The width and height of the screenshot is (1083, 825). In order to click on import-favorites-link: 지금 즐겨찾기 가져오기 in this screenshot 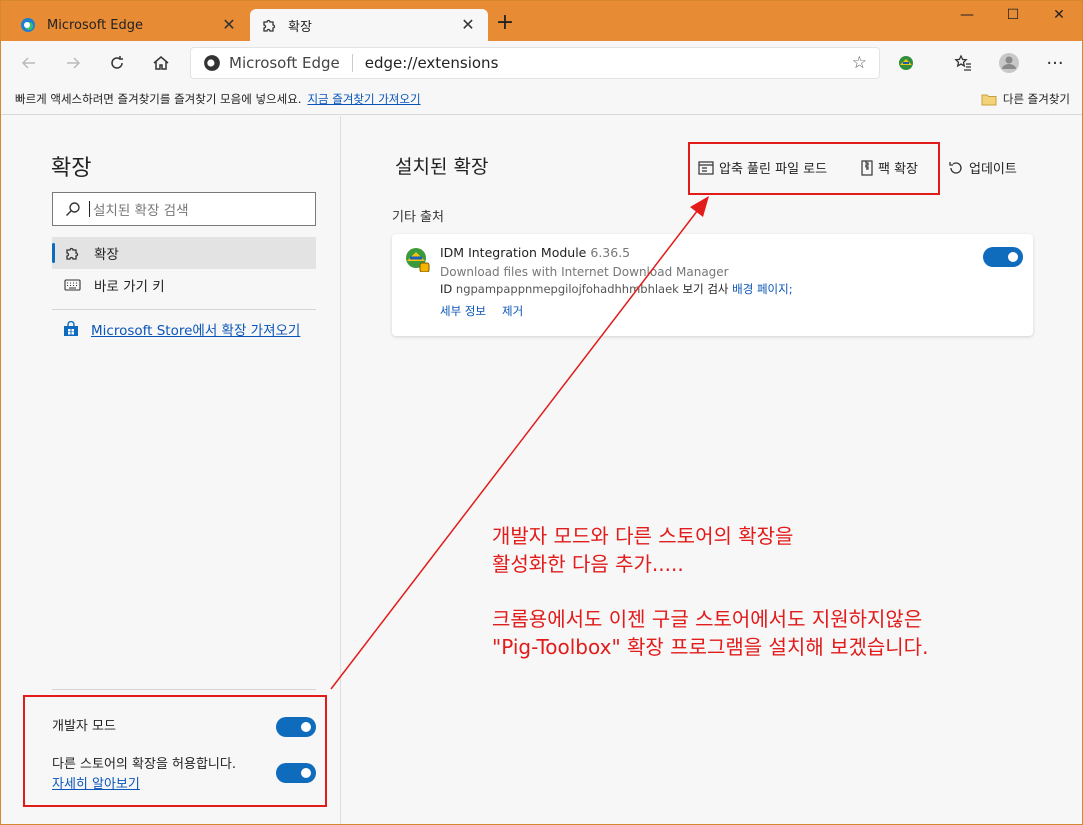, I will do `click(363, 99)`.